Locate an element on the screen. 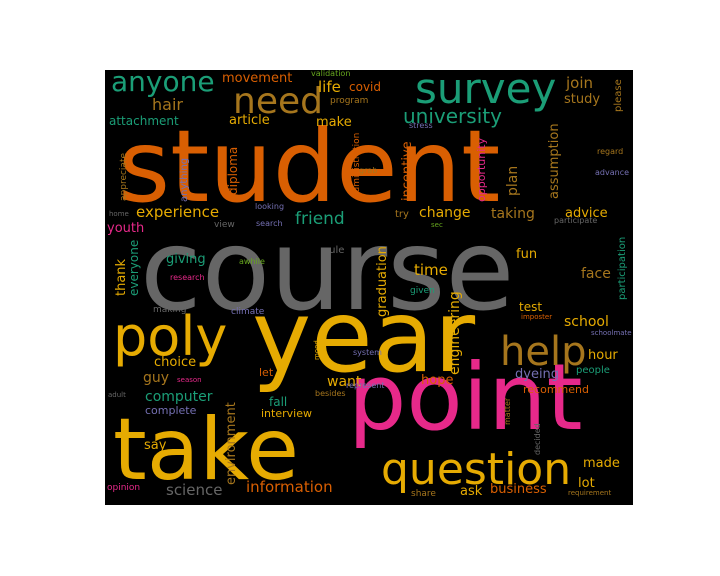 Image resolution: width=720 pixels, height=576 pixels. word-plan: plan is located at coordinates (513, 180).